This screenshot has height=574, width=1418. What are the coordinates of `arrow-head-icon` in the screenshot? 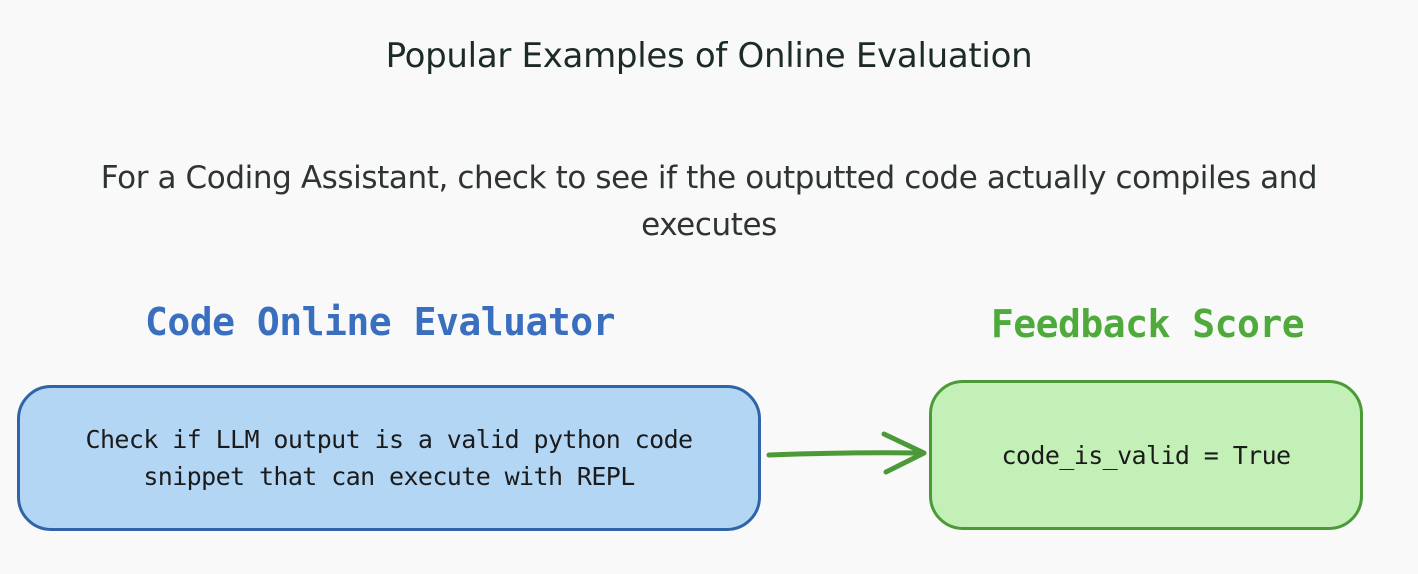 It's located at (904, 453).